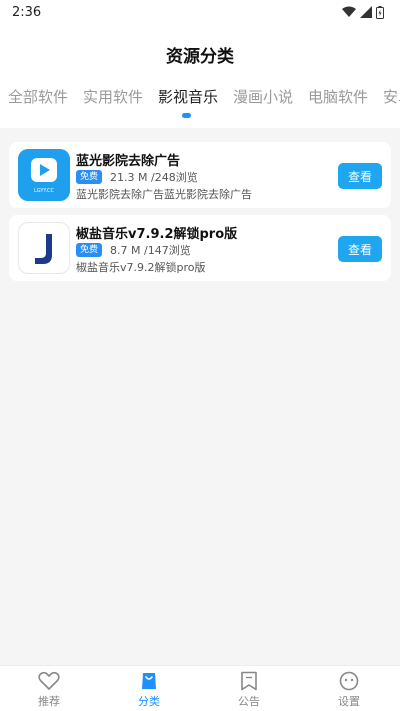  Describe the element at coordinates (349, 681) in the screenshot. I see `smile-icon` at that location.